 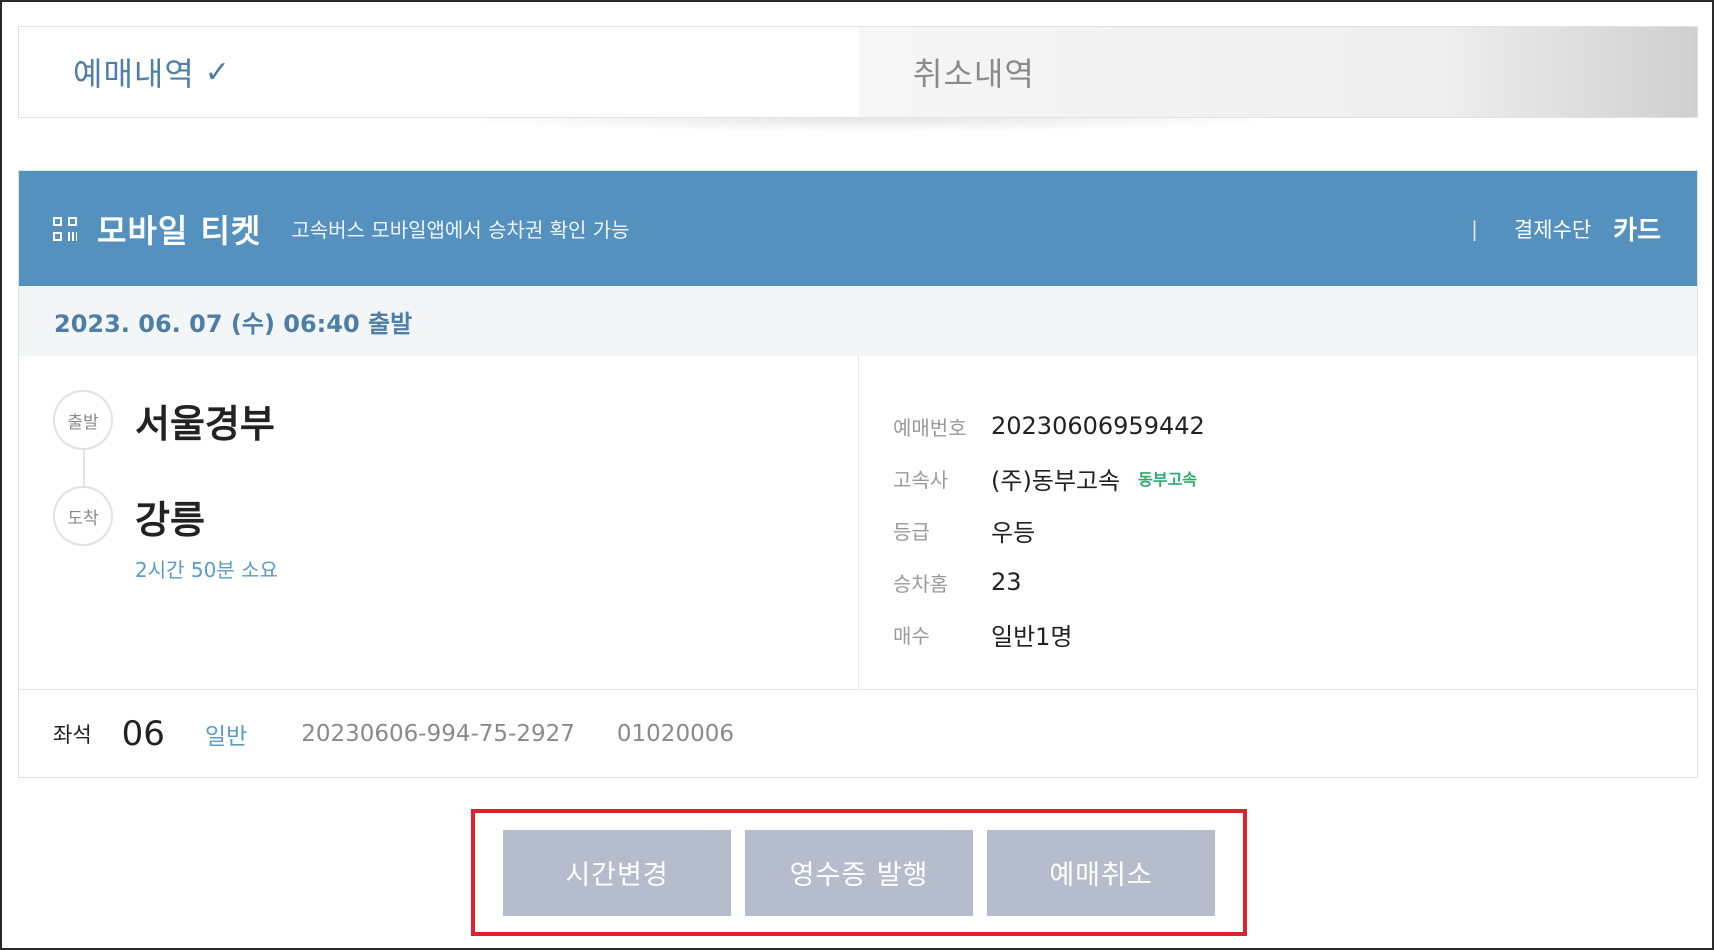 I want to click on departure-tag: 출발, so click(x=83, y=420).